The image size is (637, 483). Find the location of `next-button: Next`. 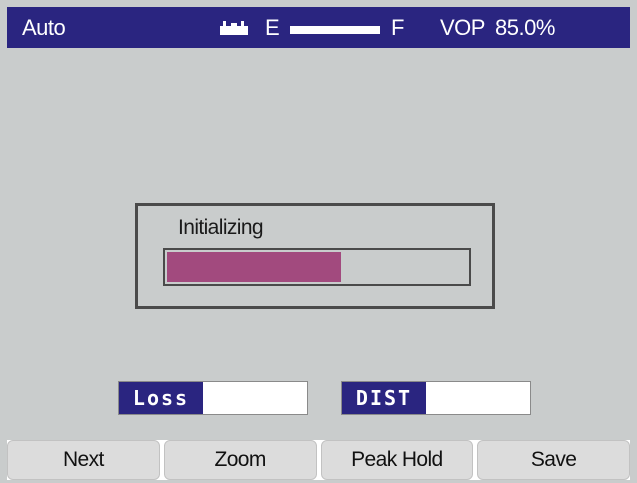

next-button: Next is located at coordinates (83, 460).